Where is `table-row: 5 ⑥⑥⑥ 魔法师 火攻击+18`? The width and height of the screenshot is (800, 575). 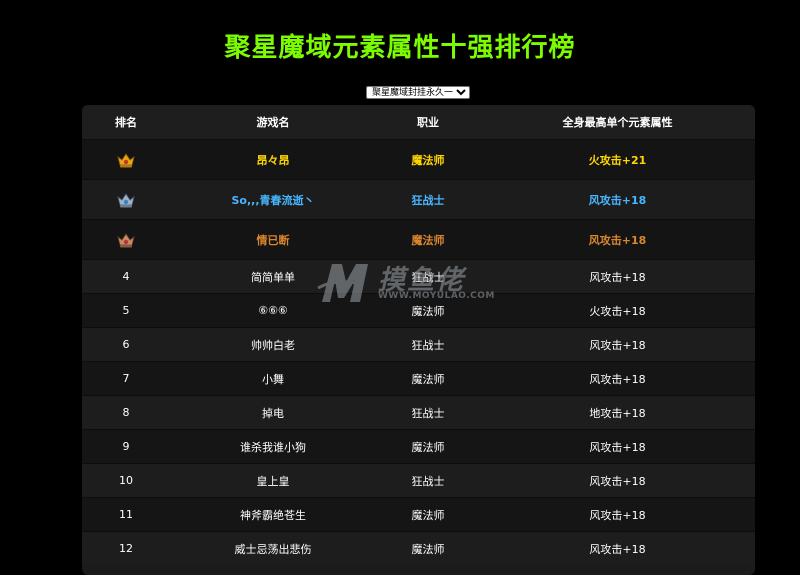 table-row: 5 ⑥⑥⑥ 魔法师 火攻击+18 is located at coordinates (418, 310).